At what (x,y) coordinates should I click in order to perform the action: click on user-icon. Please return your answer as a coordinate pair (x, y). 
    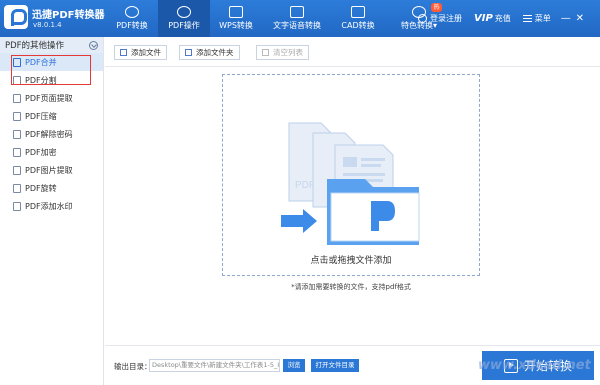
    Looking at the image, I should click on (422, 18).